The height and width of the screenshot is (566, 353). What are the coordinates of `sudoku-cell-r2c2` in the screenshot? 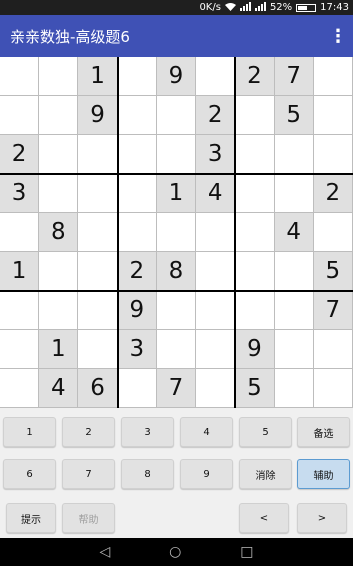 It's located at (59, 115).